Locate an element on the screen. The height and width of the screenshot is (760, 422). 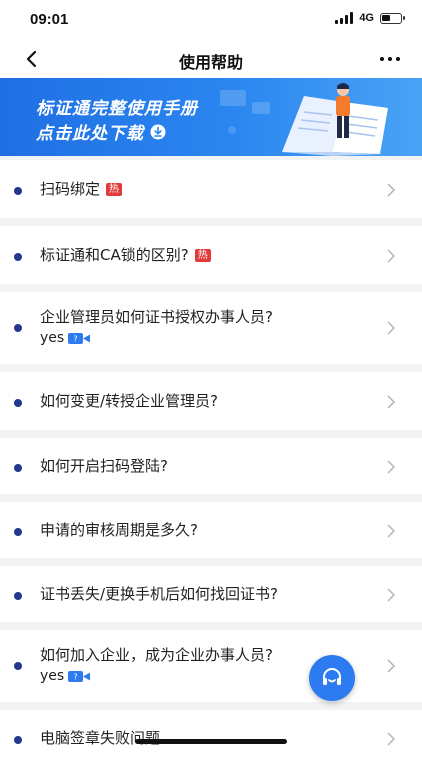
status-indicators: 4G is located at coordinates (370, 18).